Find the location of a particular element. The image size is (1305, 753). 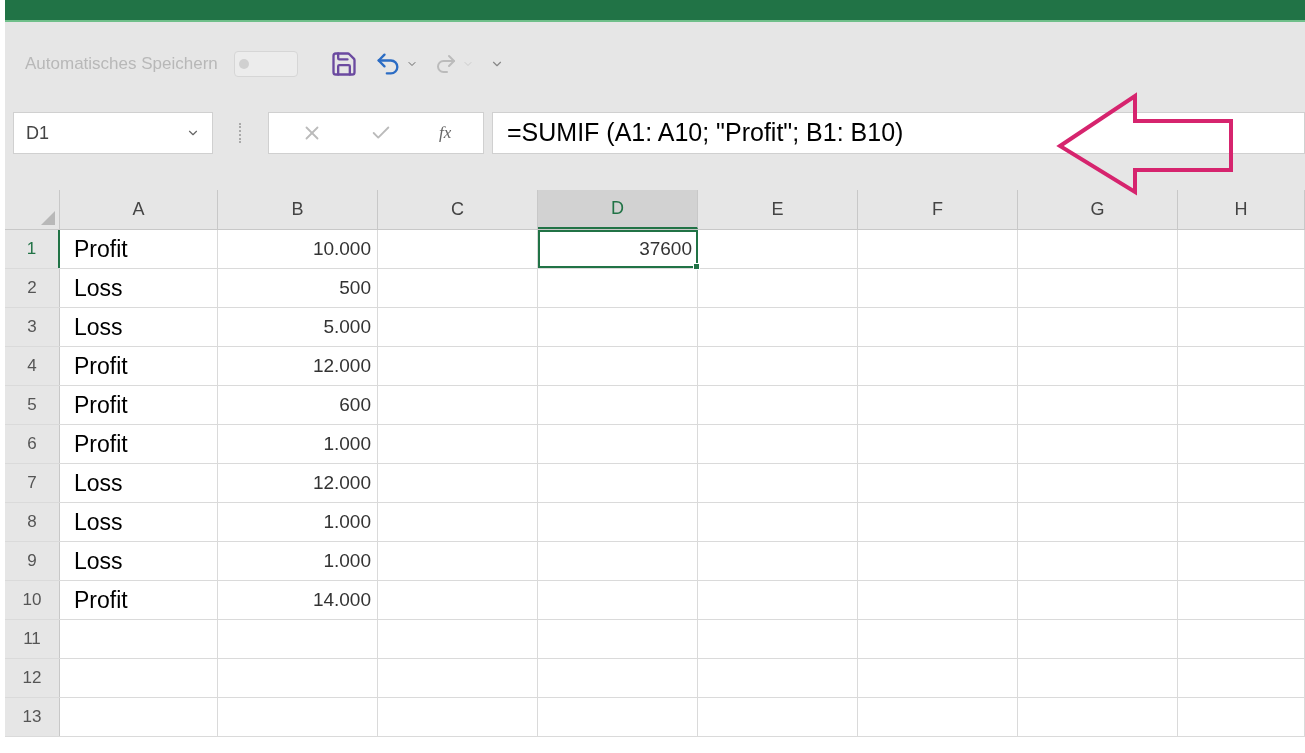

column-header: H is located at coordinates (1241, 209).